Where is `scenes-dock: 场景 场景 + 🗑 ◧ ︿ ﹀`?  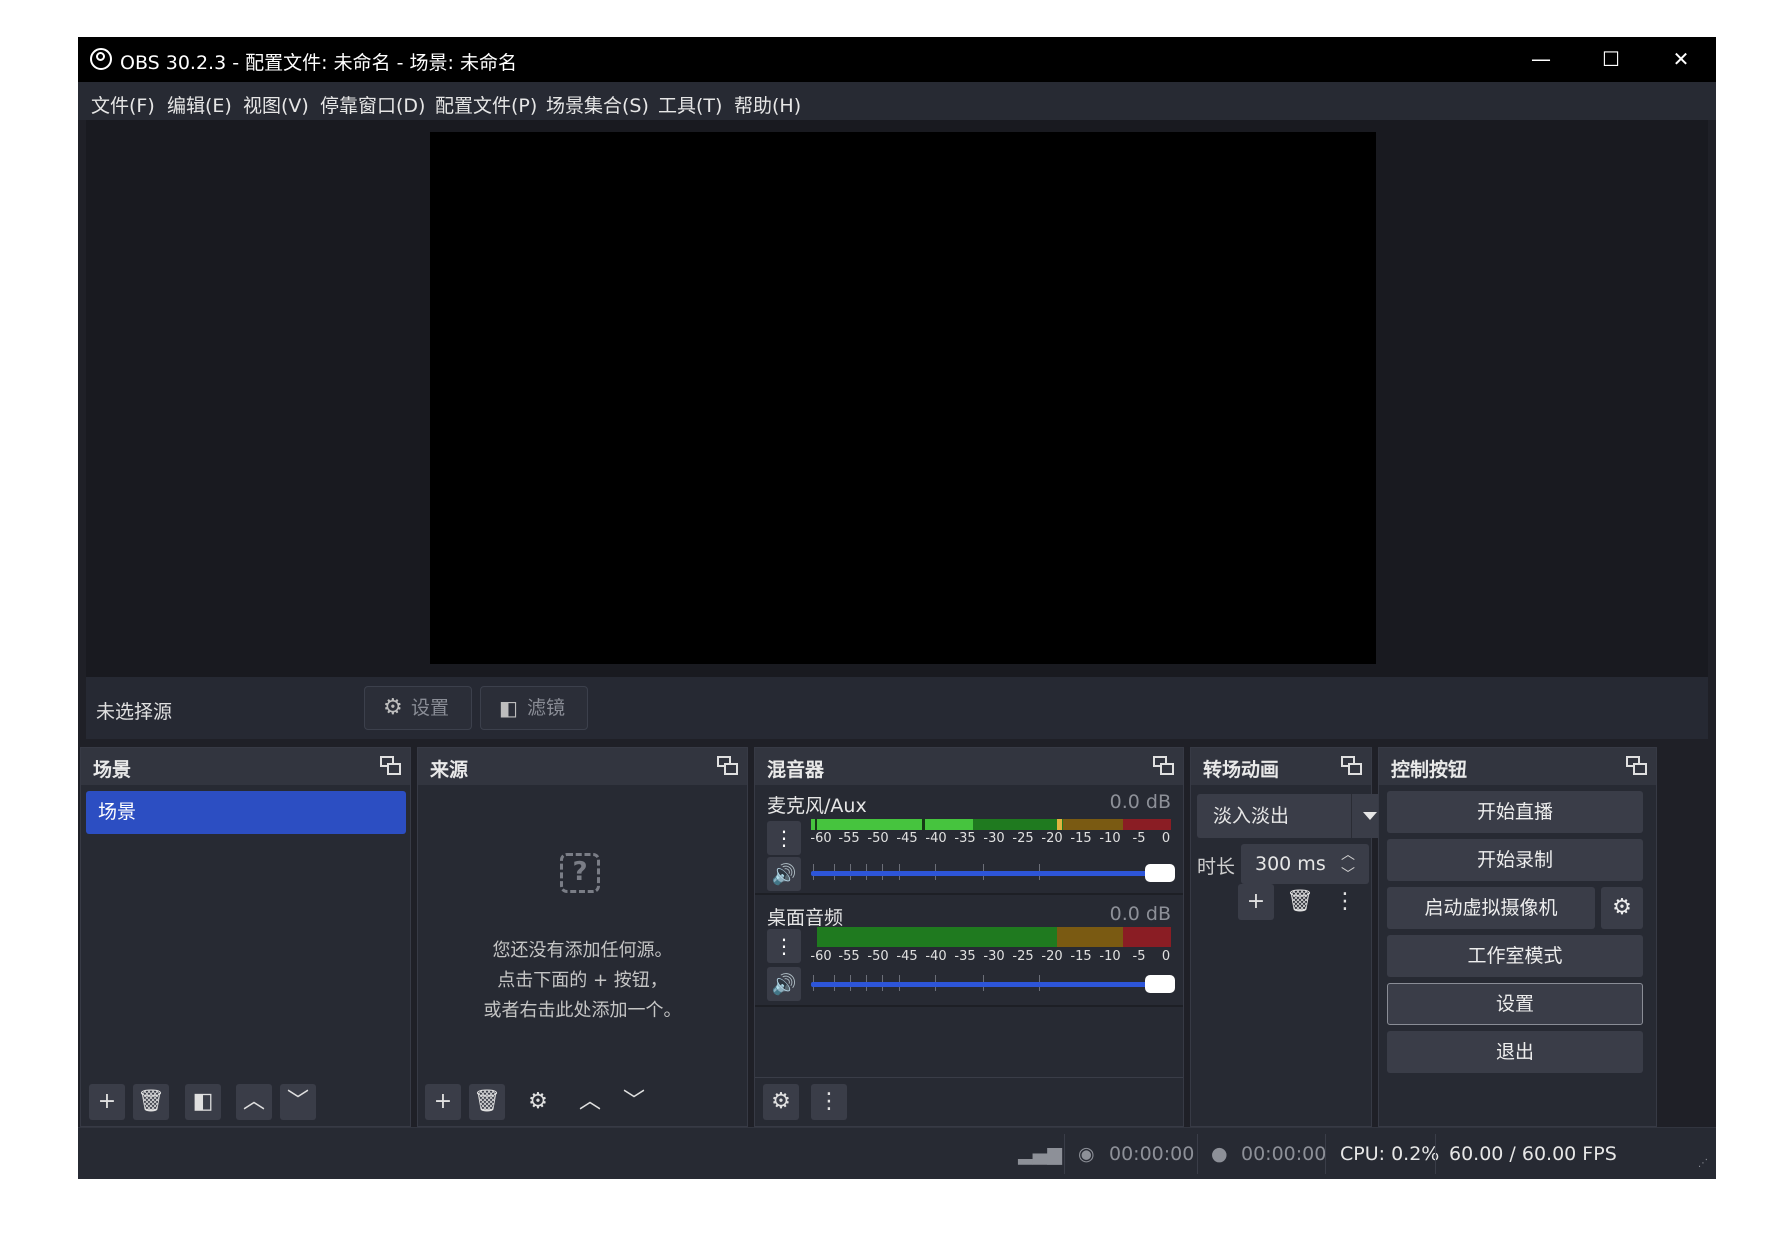
scenes-dock: 场景 场景 + 🗑 ◧ ︿ ﹀ is located at coordinates (245, 937).